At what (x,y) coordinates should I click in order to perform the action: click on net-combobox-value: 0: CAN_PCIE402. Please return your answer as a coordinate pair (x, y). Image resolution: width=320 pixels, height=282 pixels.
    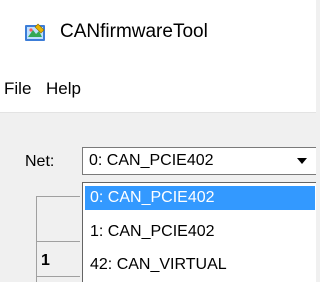
    Looking at the image, I should click on (151, 160).